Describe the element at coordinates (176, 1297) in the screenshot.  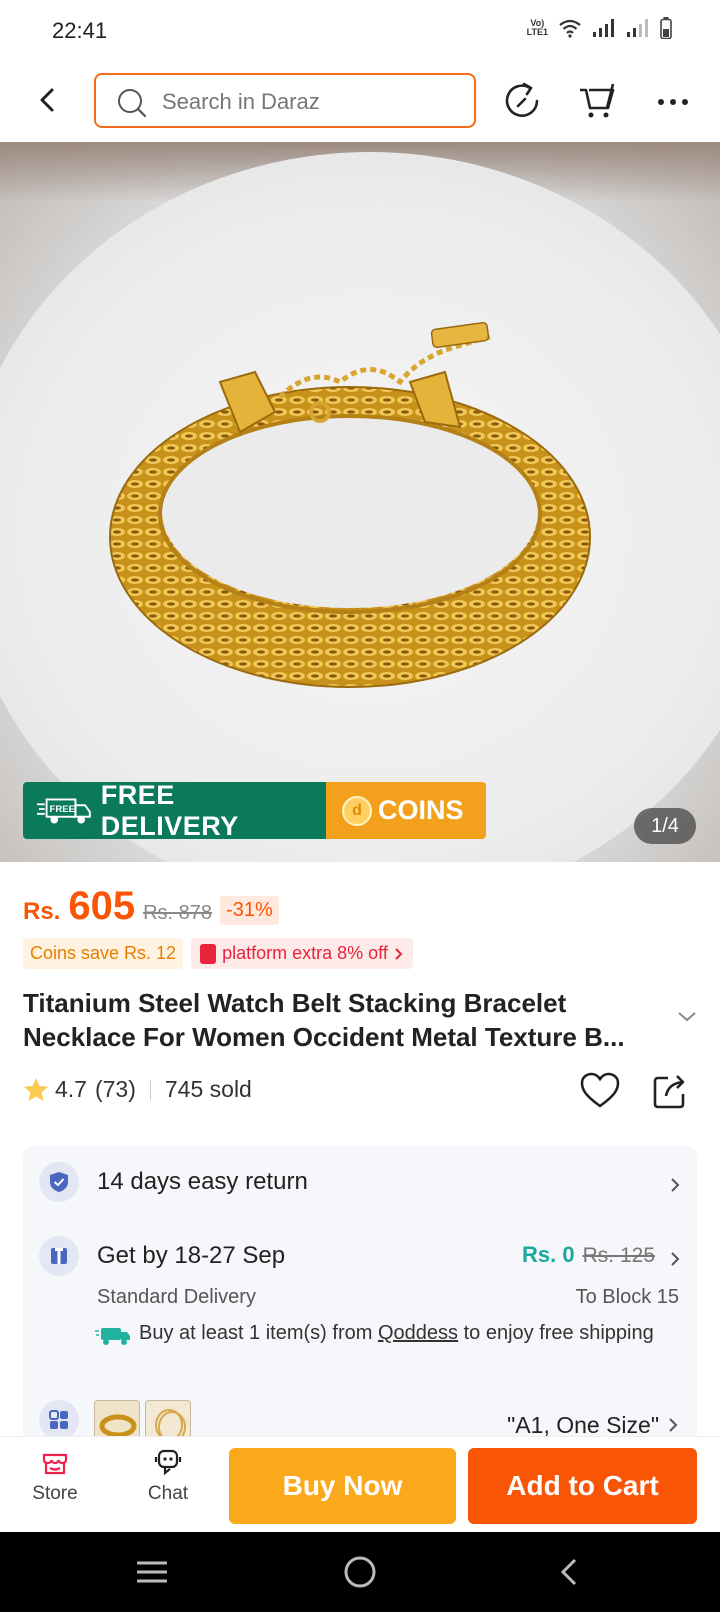
I see `delivery-type: Standard Delivery` at that location.